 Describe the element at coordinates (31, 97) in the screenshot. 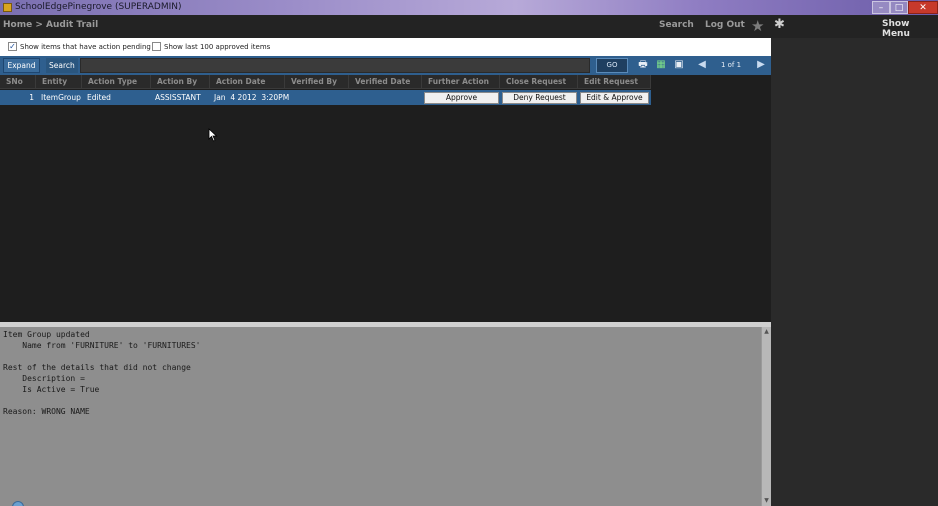

I see `cell-sno: 1` at that location.